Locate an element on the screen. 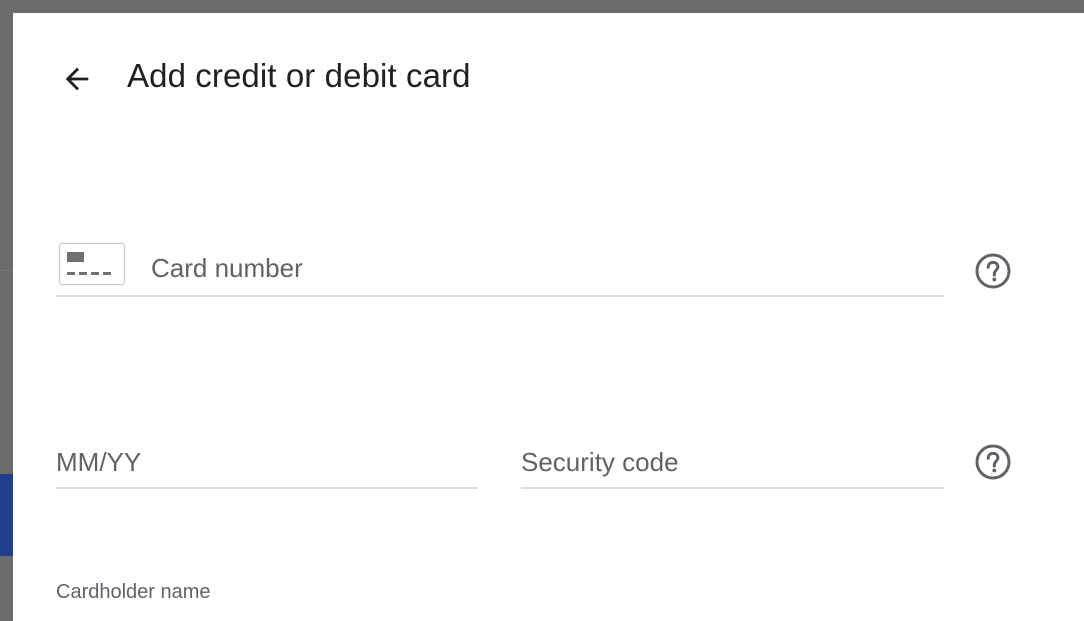  expiry-input is located at coordinates (267, 462).